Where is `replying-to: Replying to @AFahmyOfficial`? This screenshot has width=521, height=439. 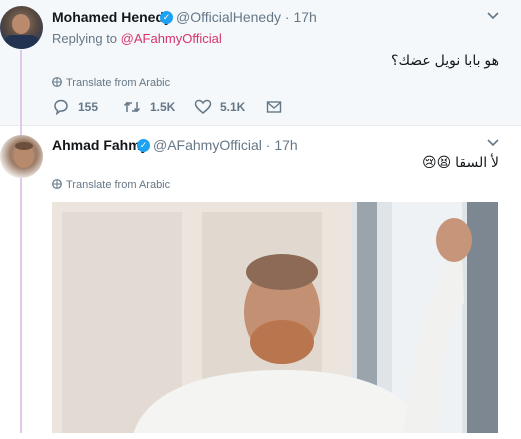
replying-to: Replying to @AFahmyOfficial is located at coordinates (137, 38).